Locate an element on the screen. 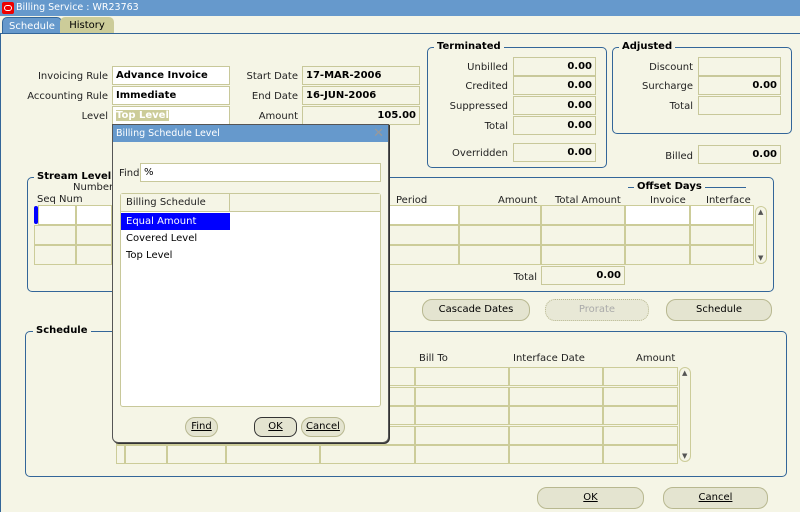 This screenshot has height=512, width=800. stream-total-label: Total is located at coordinates (525, 277).